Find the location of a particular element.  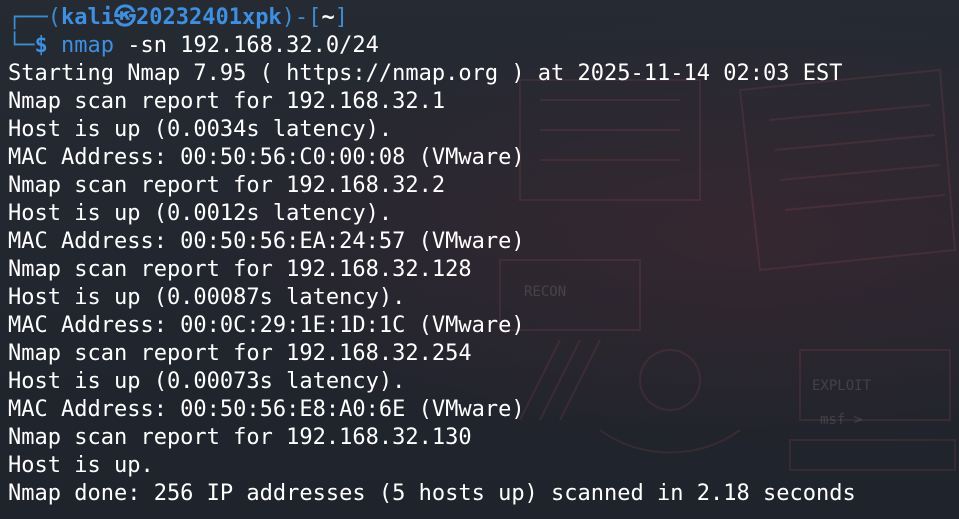

prompt-line-command: └─$ nmap -sn 192.168.32.0/24 is located at coordinates (483, 46).